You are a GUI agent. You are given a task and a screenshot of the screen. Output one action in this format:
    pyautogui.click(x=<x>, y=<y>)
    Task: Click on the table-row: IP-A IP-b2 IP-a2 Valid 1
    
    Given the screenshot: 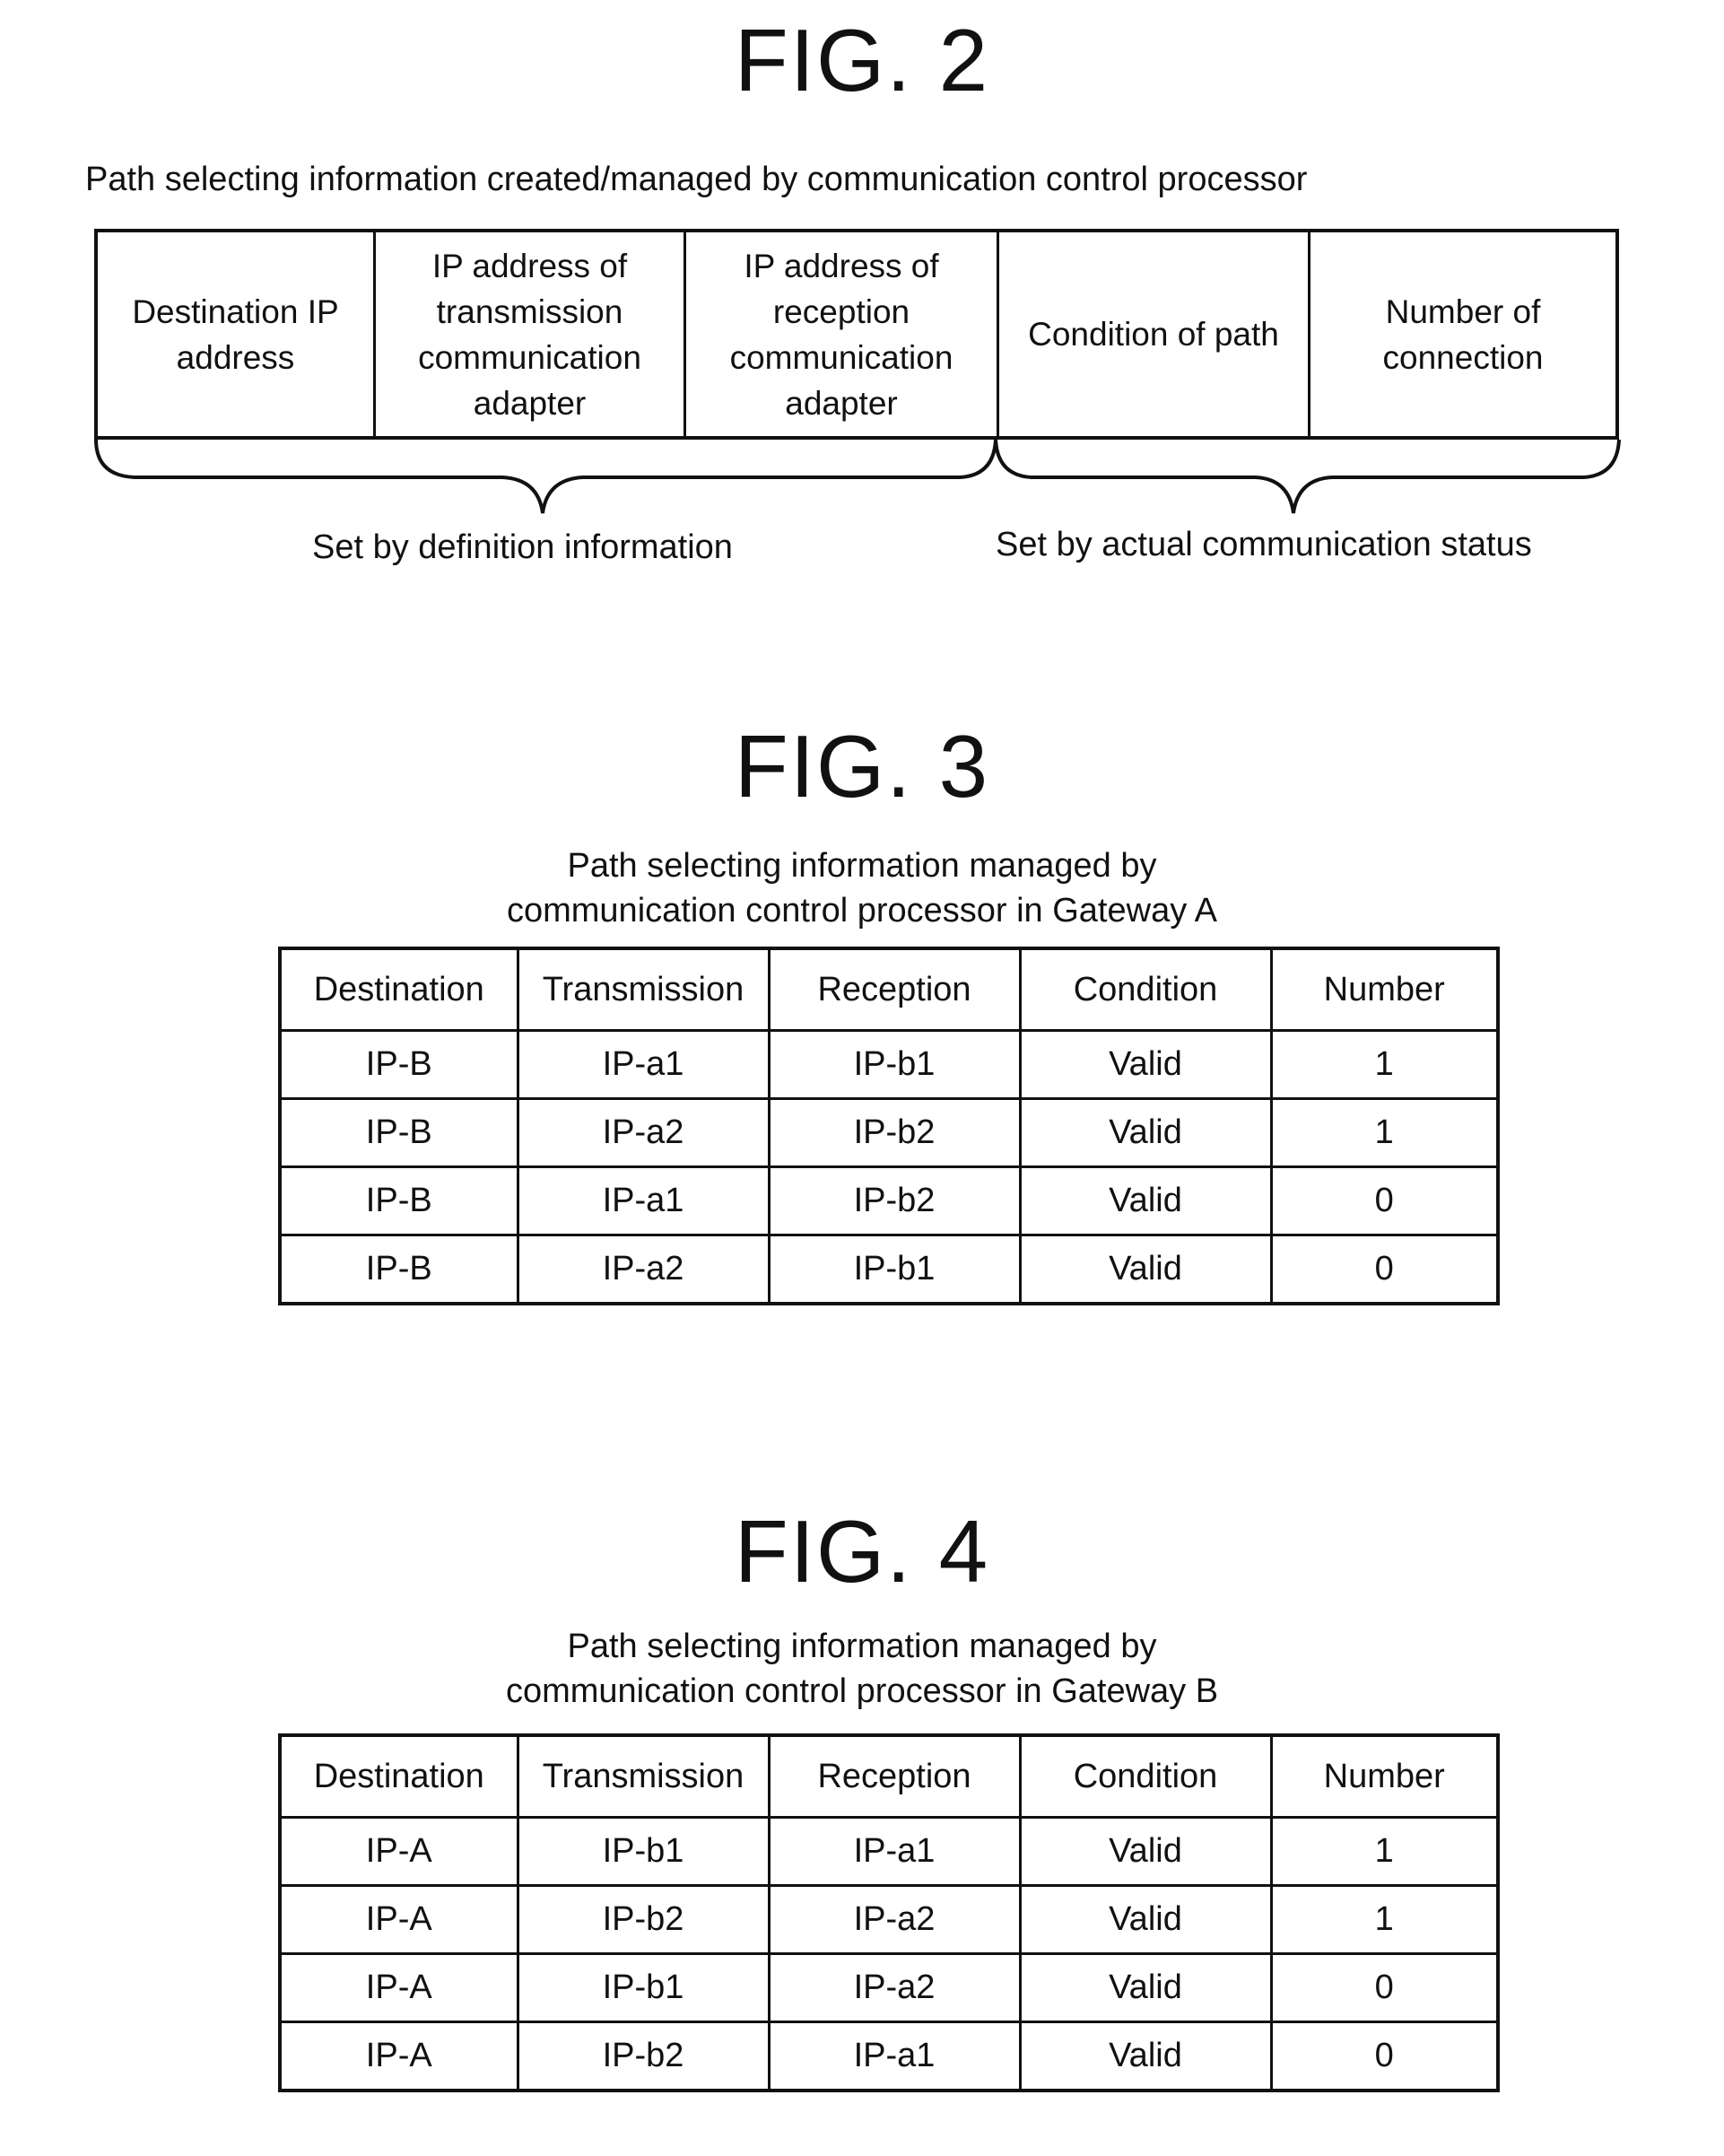 What is the action you would take?
    pyautogui.click(x=889, y=1919)
    